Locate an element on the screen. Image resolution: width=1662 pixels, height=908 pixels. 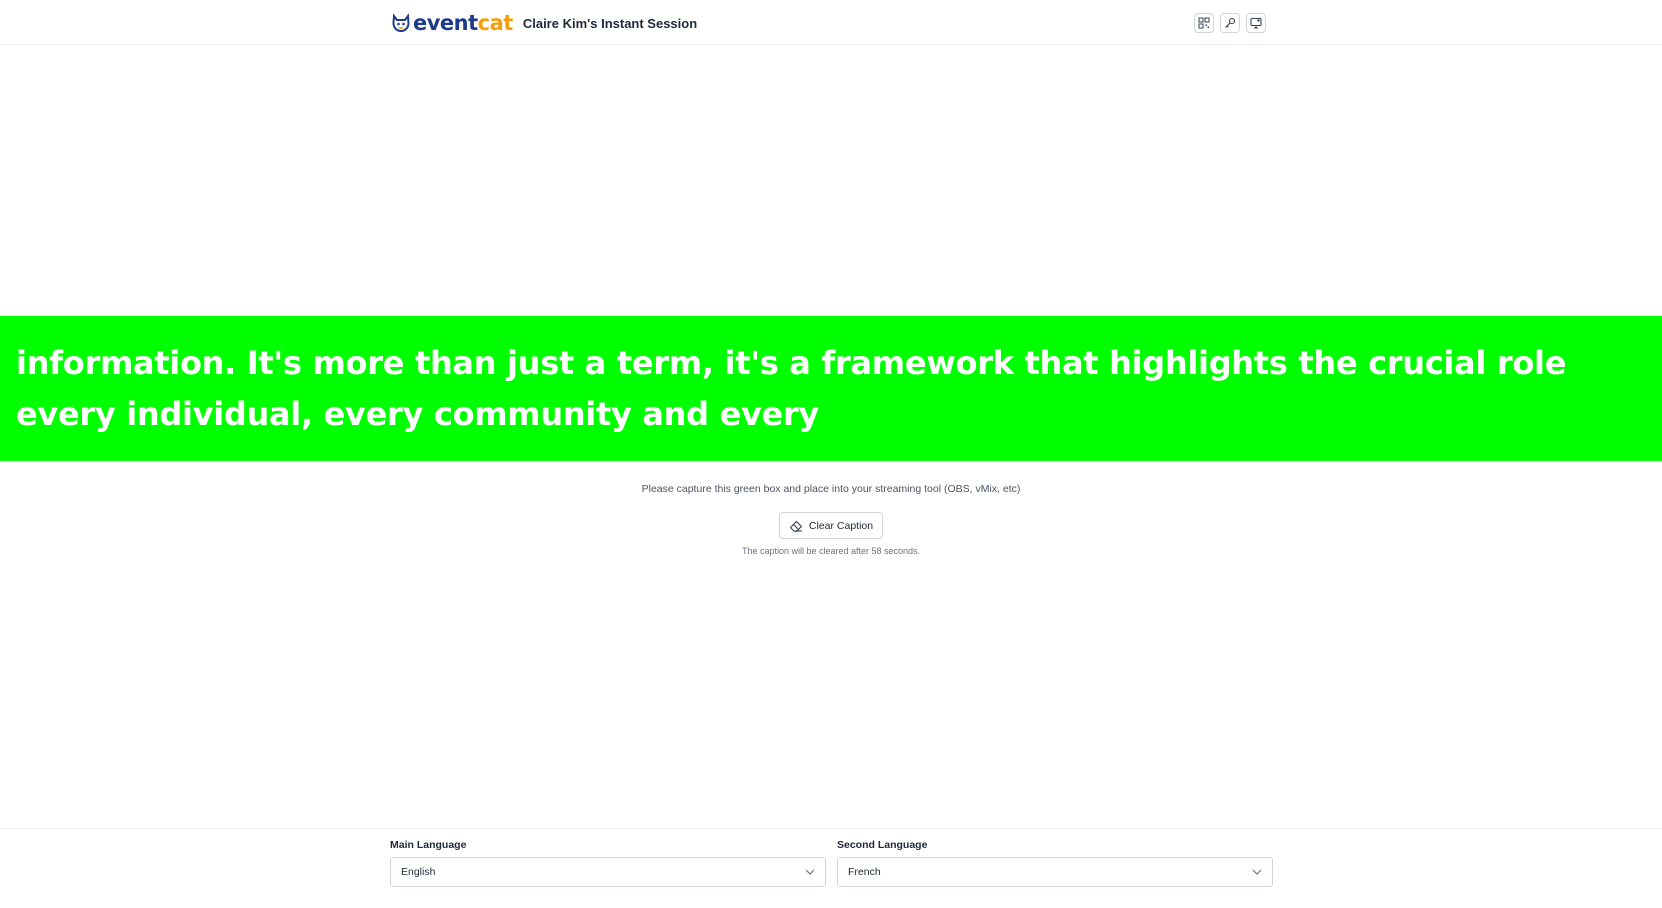
monitor-button is located at coordinates (1256, 23).